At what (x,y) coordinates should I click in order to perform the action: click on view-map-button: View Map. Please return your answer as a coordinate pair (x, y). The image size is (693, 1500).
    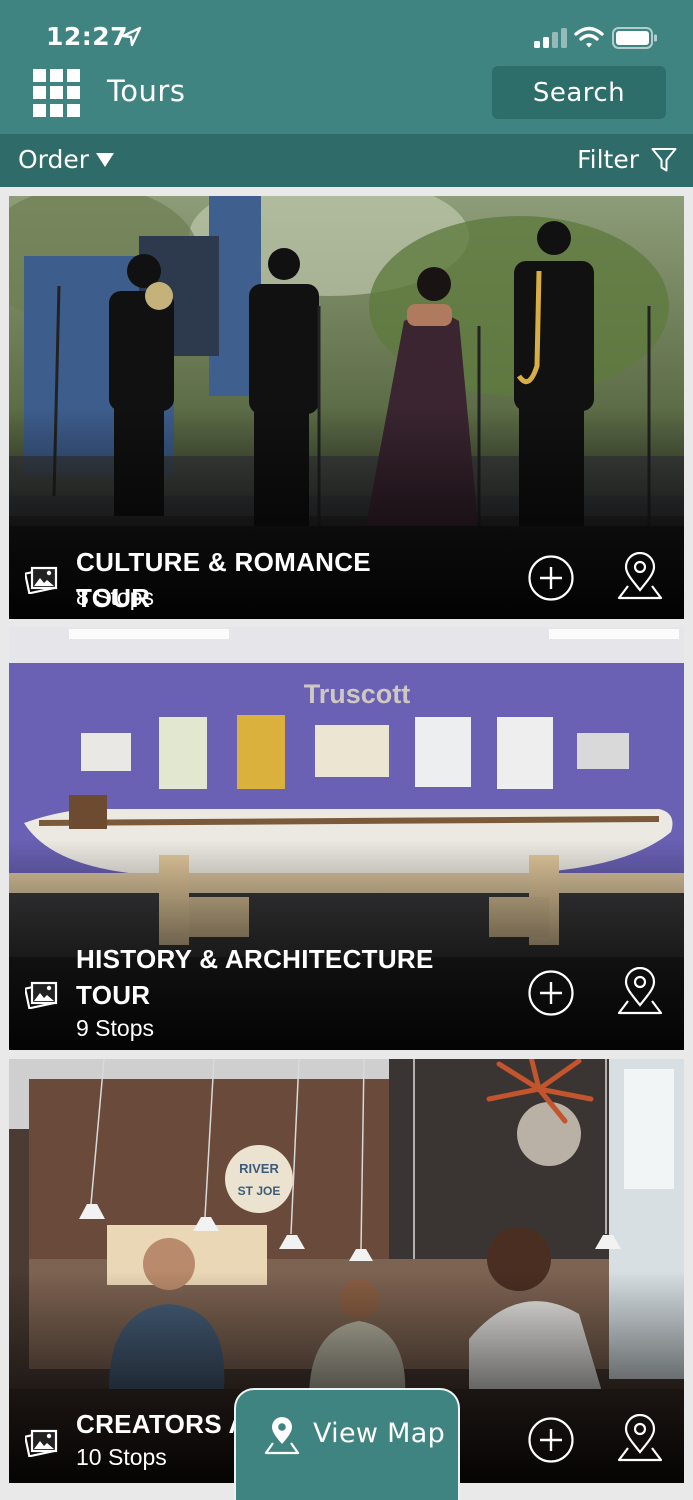
    Looking at the image, I should click on (347, 1444).